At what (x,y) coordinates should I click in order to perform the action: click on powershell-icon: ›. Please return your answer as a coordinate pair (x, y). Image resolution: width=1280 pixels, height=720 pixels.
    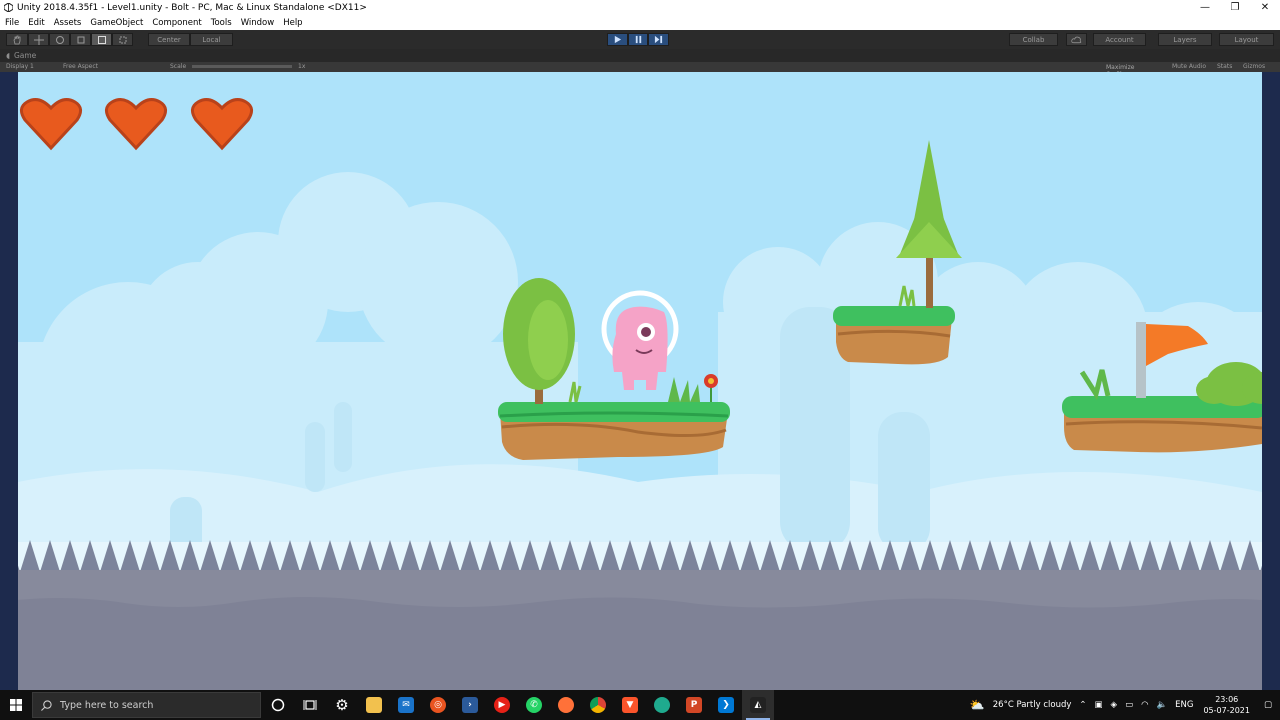
    Looking at the image, I should click on (470, 705).